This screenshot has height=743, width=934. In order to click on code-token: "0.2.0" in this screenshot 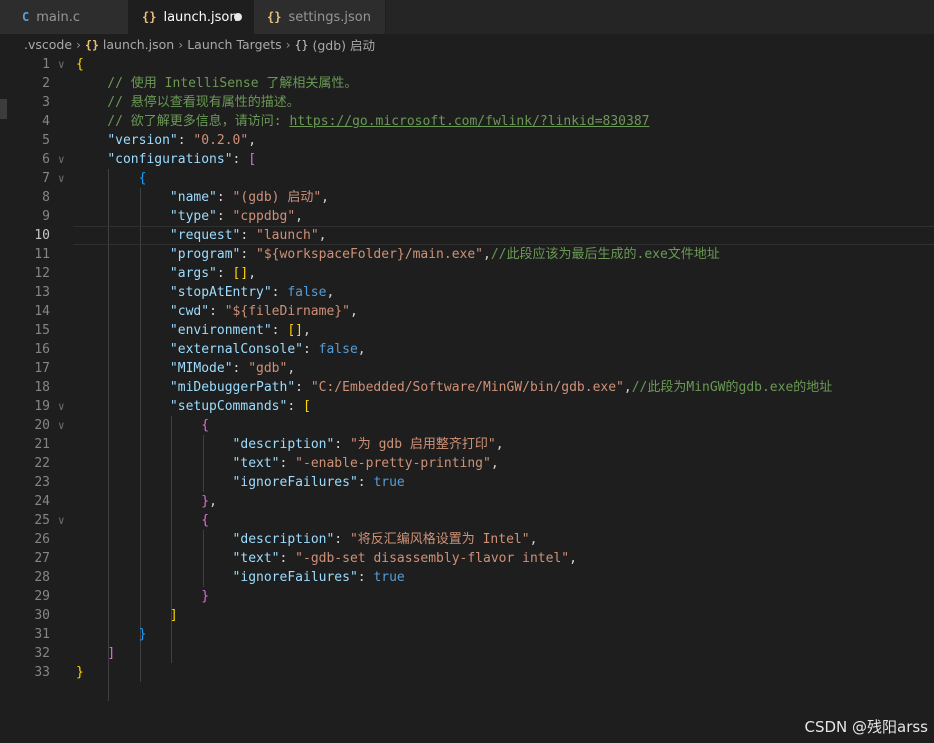, I will do `click(221, 140)`.